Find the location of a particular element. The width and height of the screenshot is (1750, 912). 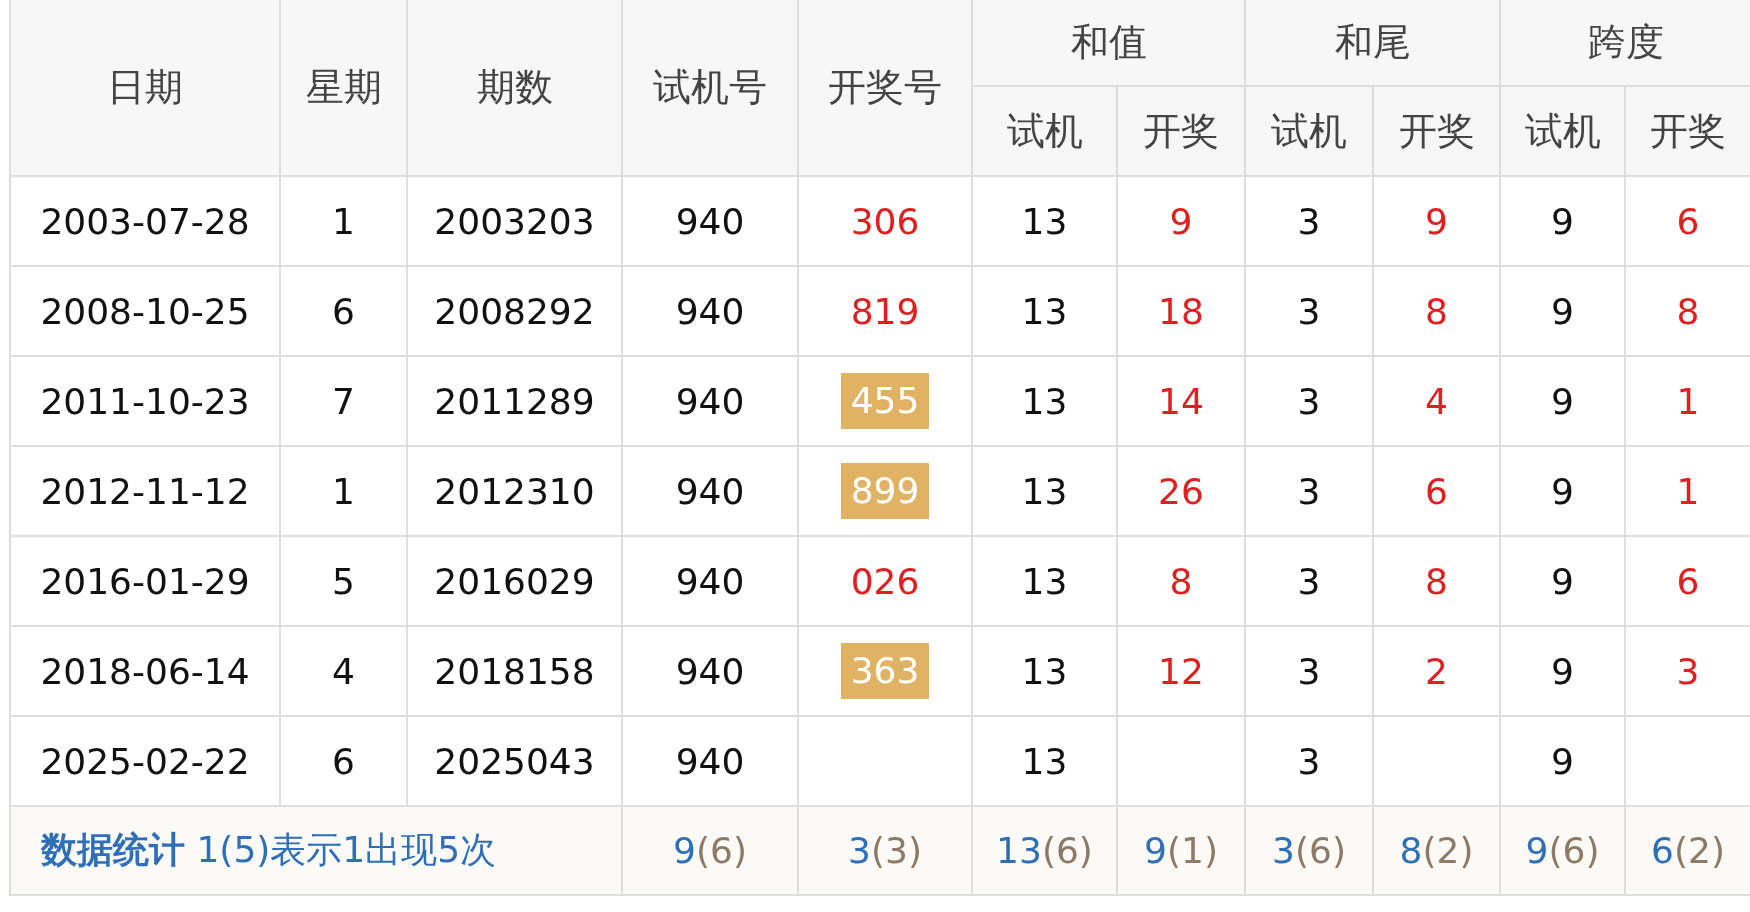

table-cell: 2011-10-23 is located at coordinates (145, 401).